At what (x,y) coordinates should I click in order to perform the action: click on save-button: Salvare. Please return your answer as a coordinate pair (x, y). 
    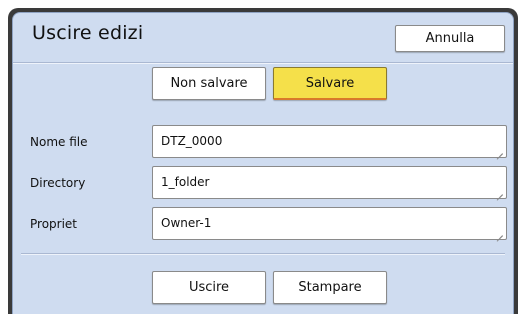
    Looking at the image, I should click on (330, 83).